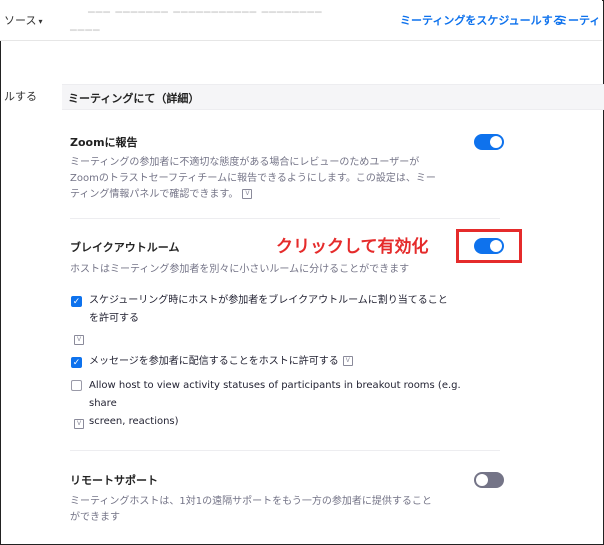 The image size is (604, 545). I want to click on meeting-link: ミーティ, so click(578, 20).